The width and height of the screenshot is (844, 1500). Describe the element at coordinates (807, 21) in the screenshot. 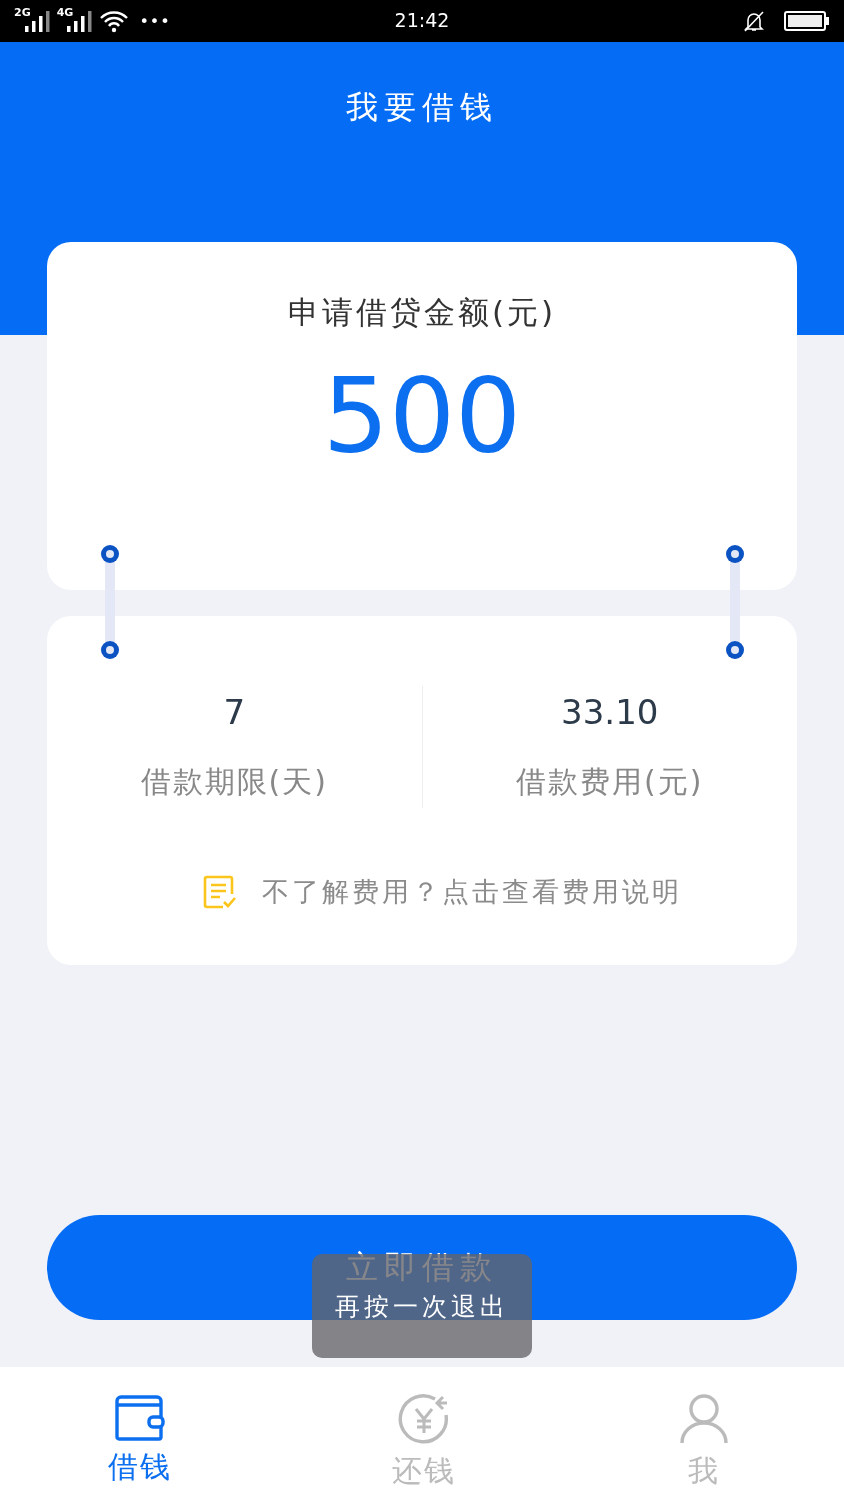

I see `battery-icon` at that location.